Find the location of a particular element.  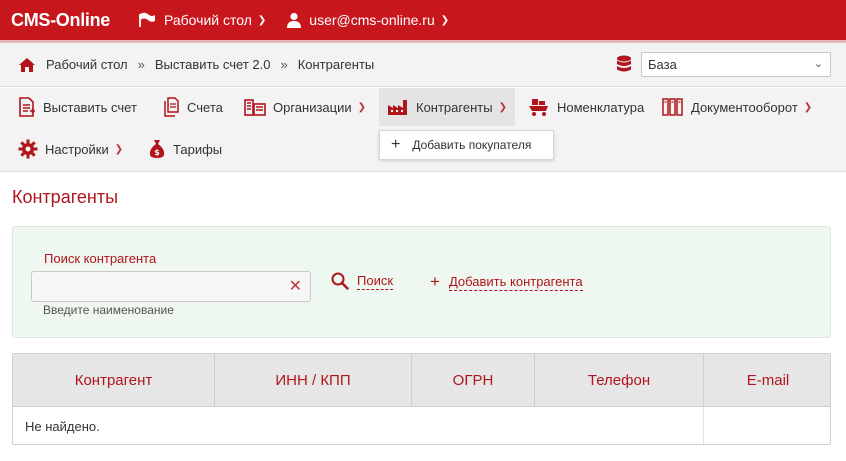

counterparties-dropdown: + Добавить покупателя is located at coordinates (466, 145).